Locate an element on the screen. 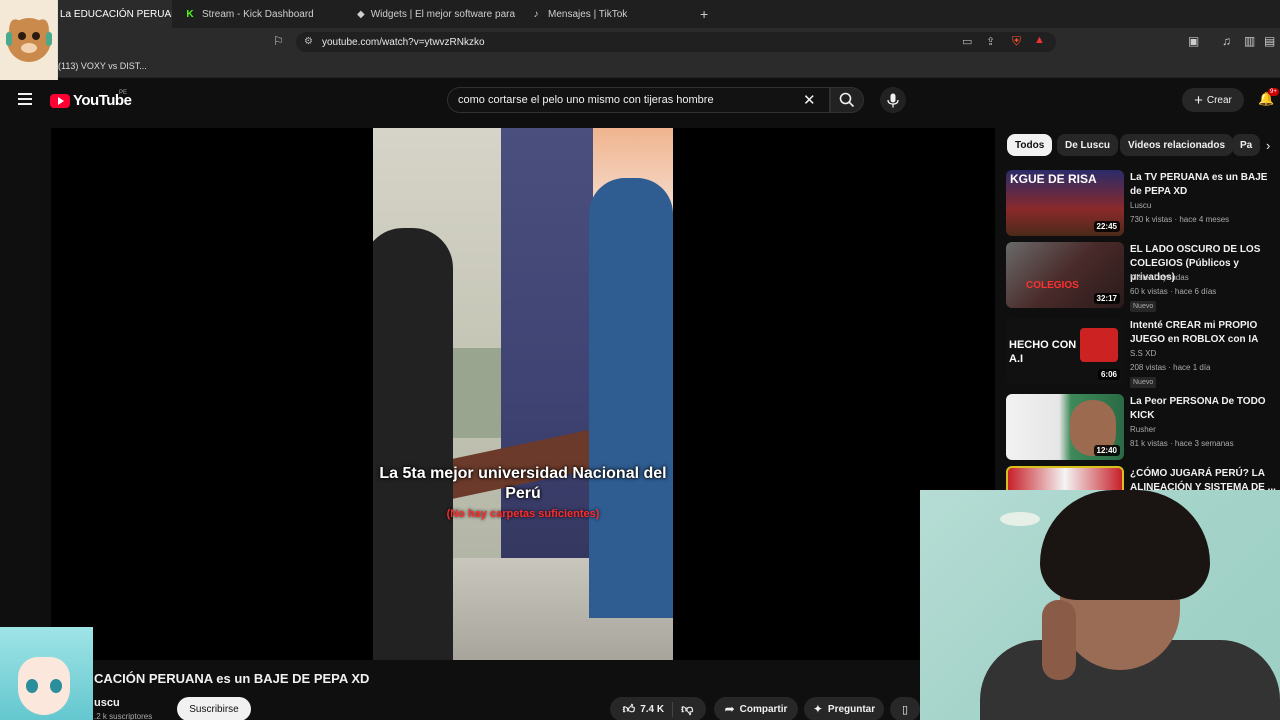 The image size is (1280, 720). region-code: PE is located at coordinates (123, 93).